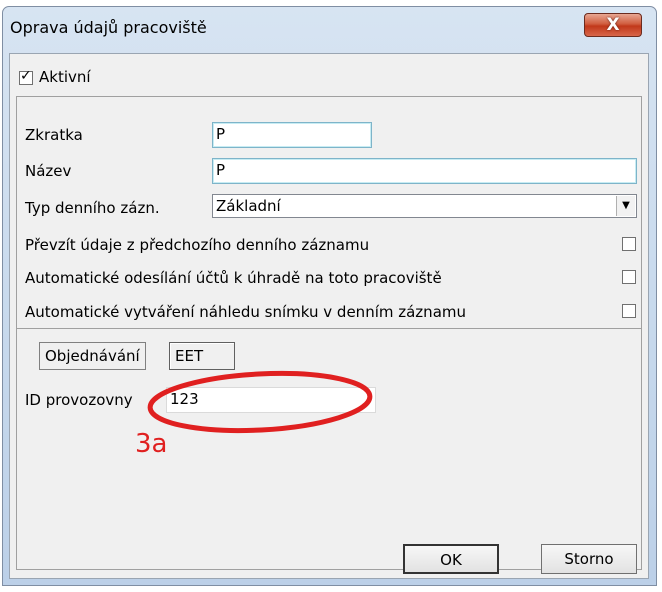  I want to click on ok-button: OK, so click(451, 559).